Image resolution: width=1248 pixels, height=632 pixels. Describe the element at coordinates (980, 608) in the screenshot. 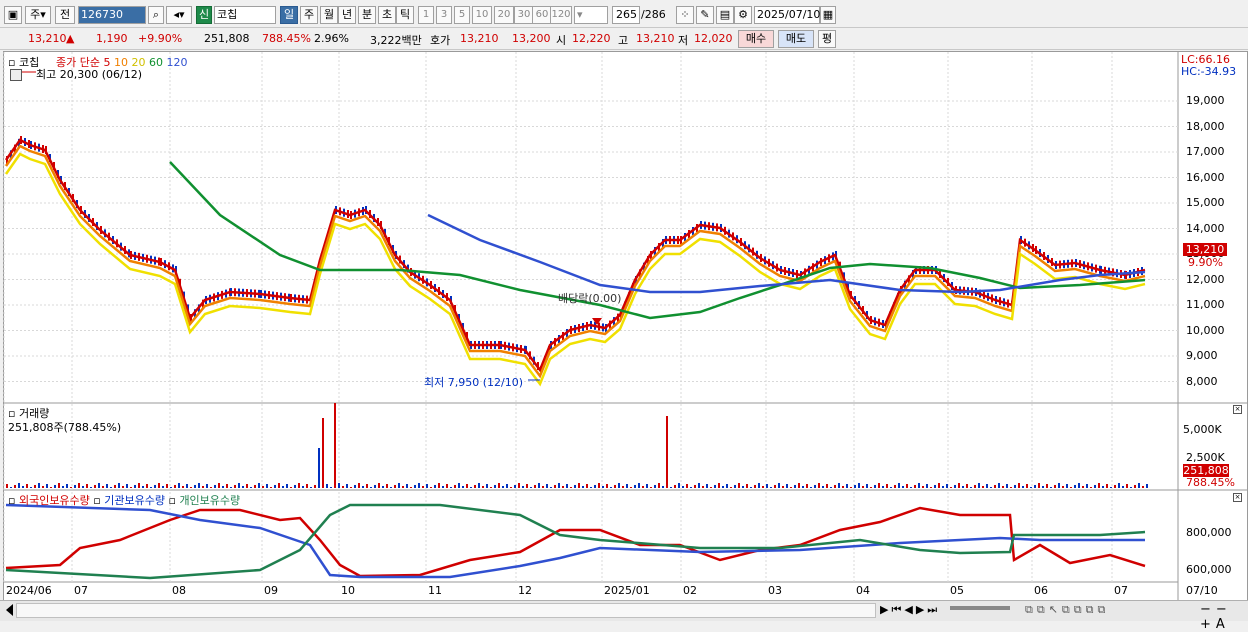

I see `zoom-slider` at that location.